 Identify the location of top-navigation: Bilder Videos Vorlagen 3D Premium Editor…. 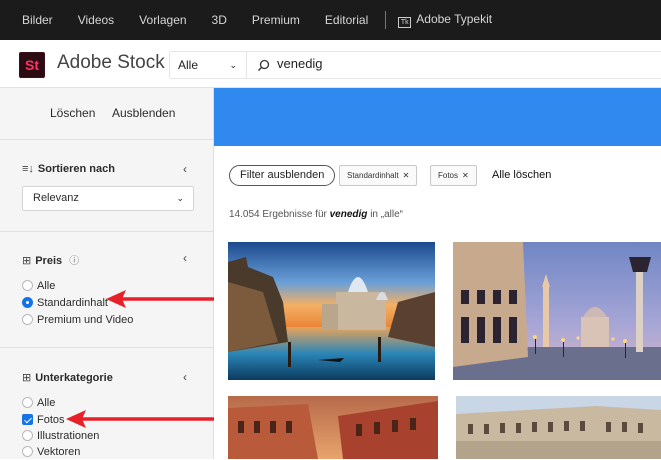
(330, 20).